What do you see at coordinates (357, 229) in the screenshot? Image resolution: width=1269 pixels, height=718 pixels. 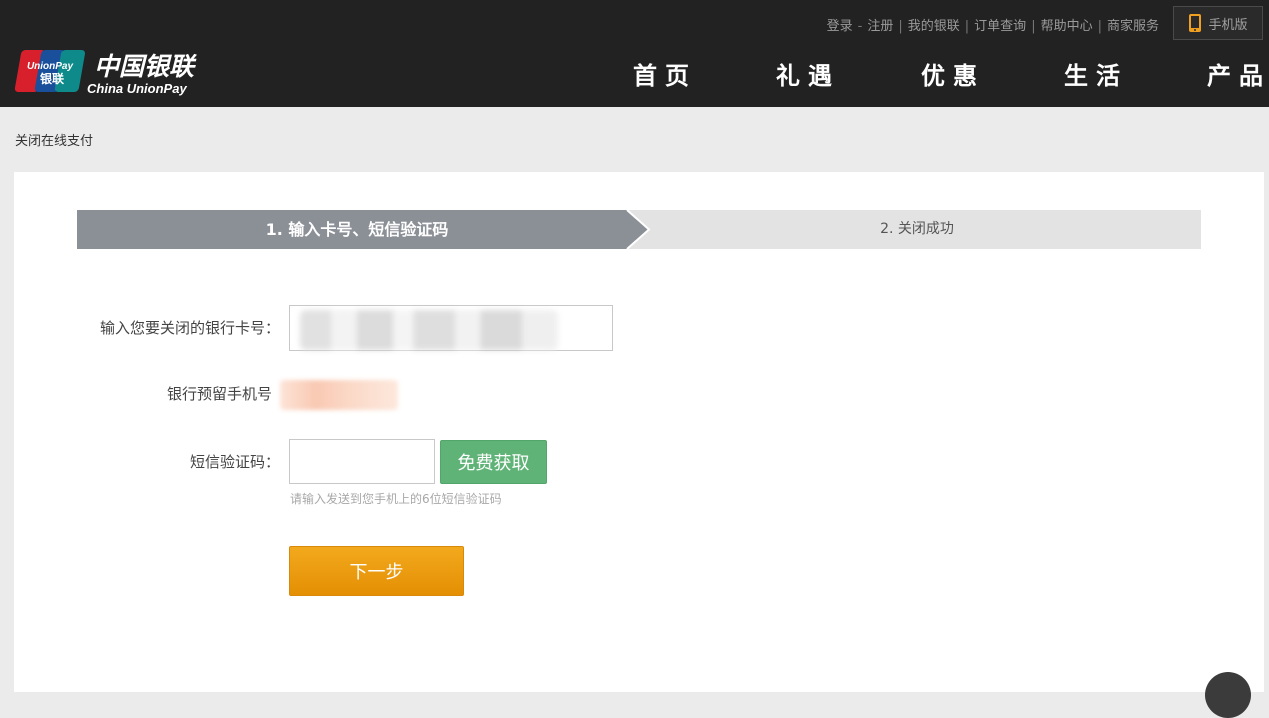 I see `step1-label: 1. 输入卡号、短信验证码` at bounding box center [357, 229].